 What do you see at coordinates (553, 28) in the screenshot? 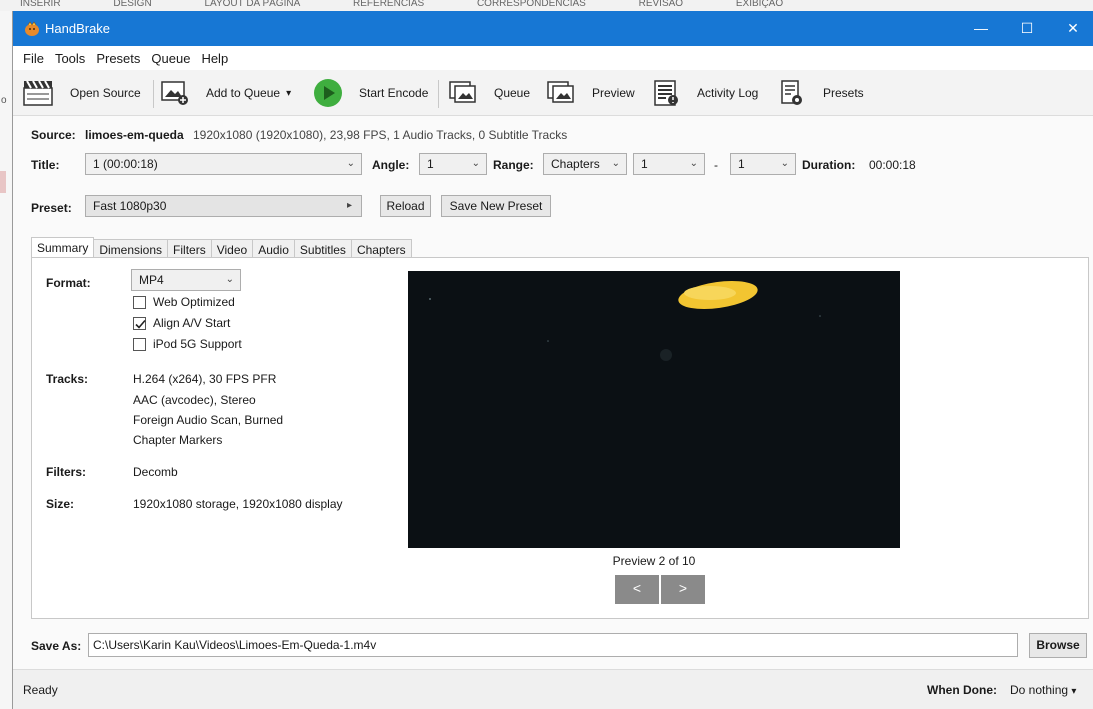
I see `title-bar: HandBrake — ☐ ✕` at bounding box center [553, 28].